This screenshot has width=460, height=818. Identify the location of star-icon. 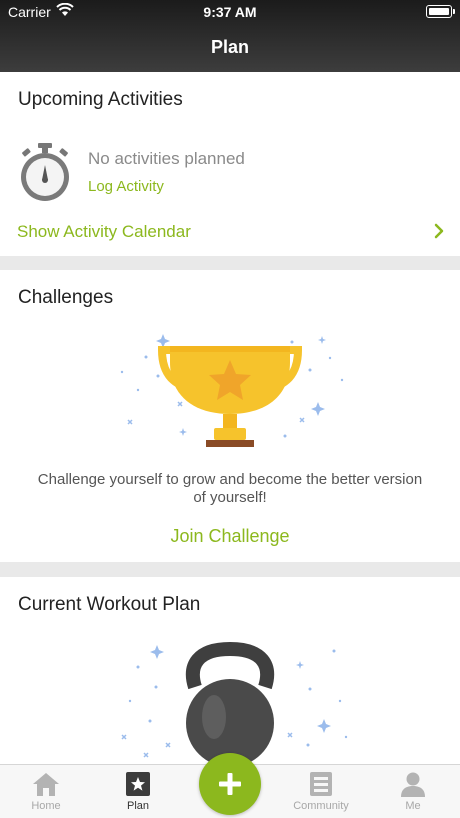
(138, 784).